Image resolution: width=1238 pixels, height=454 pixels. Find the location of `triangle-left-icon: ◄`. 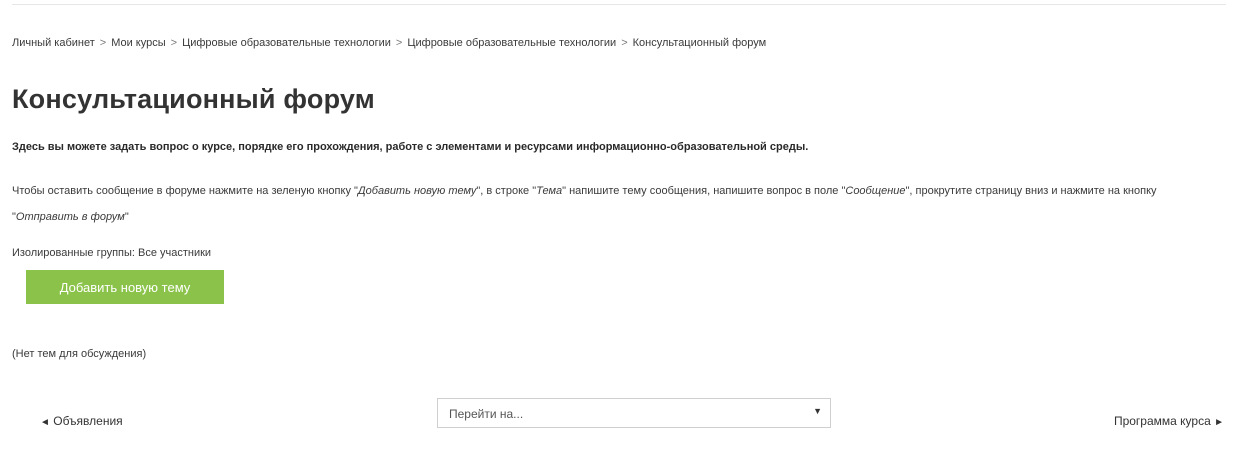

triangle-left-icon: ◄ is located at coordinates (45, 422).